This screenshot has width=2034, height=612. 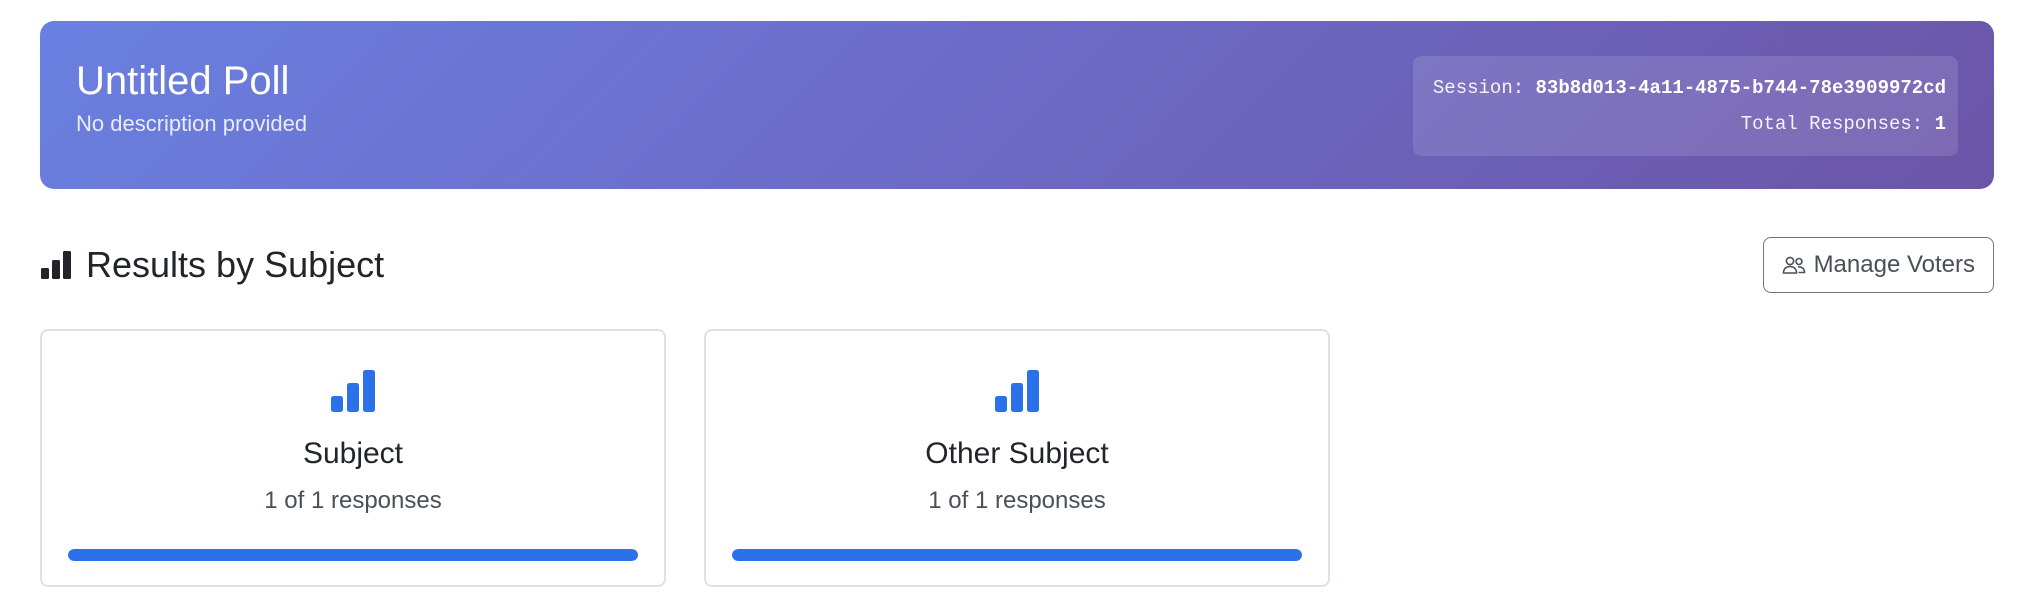 I want to click on subject-name: Other Subject, so click(x=1017, y=453).